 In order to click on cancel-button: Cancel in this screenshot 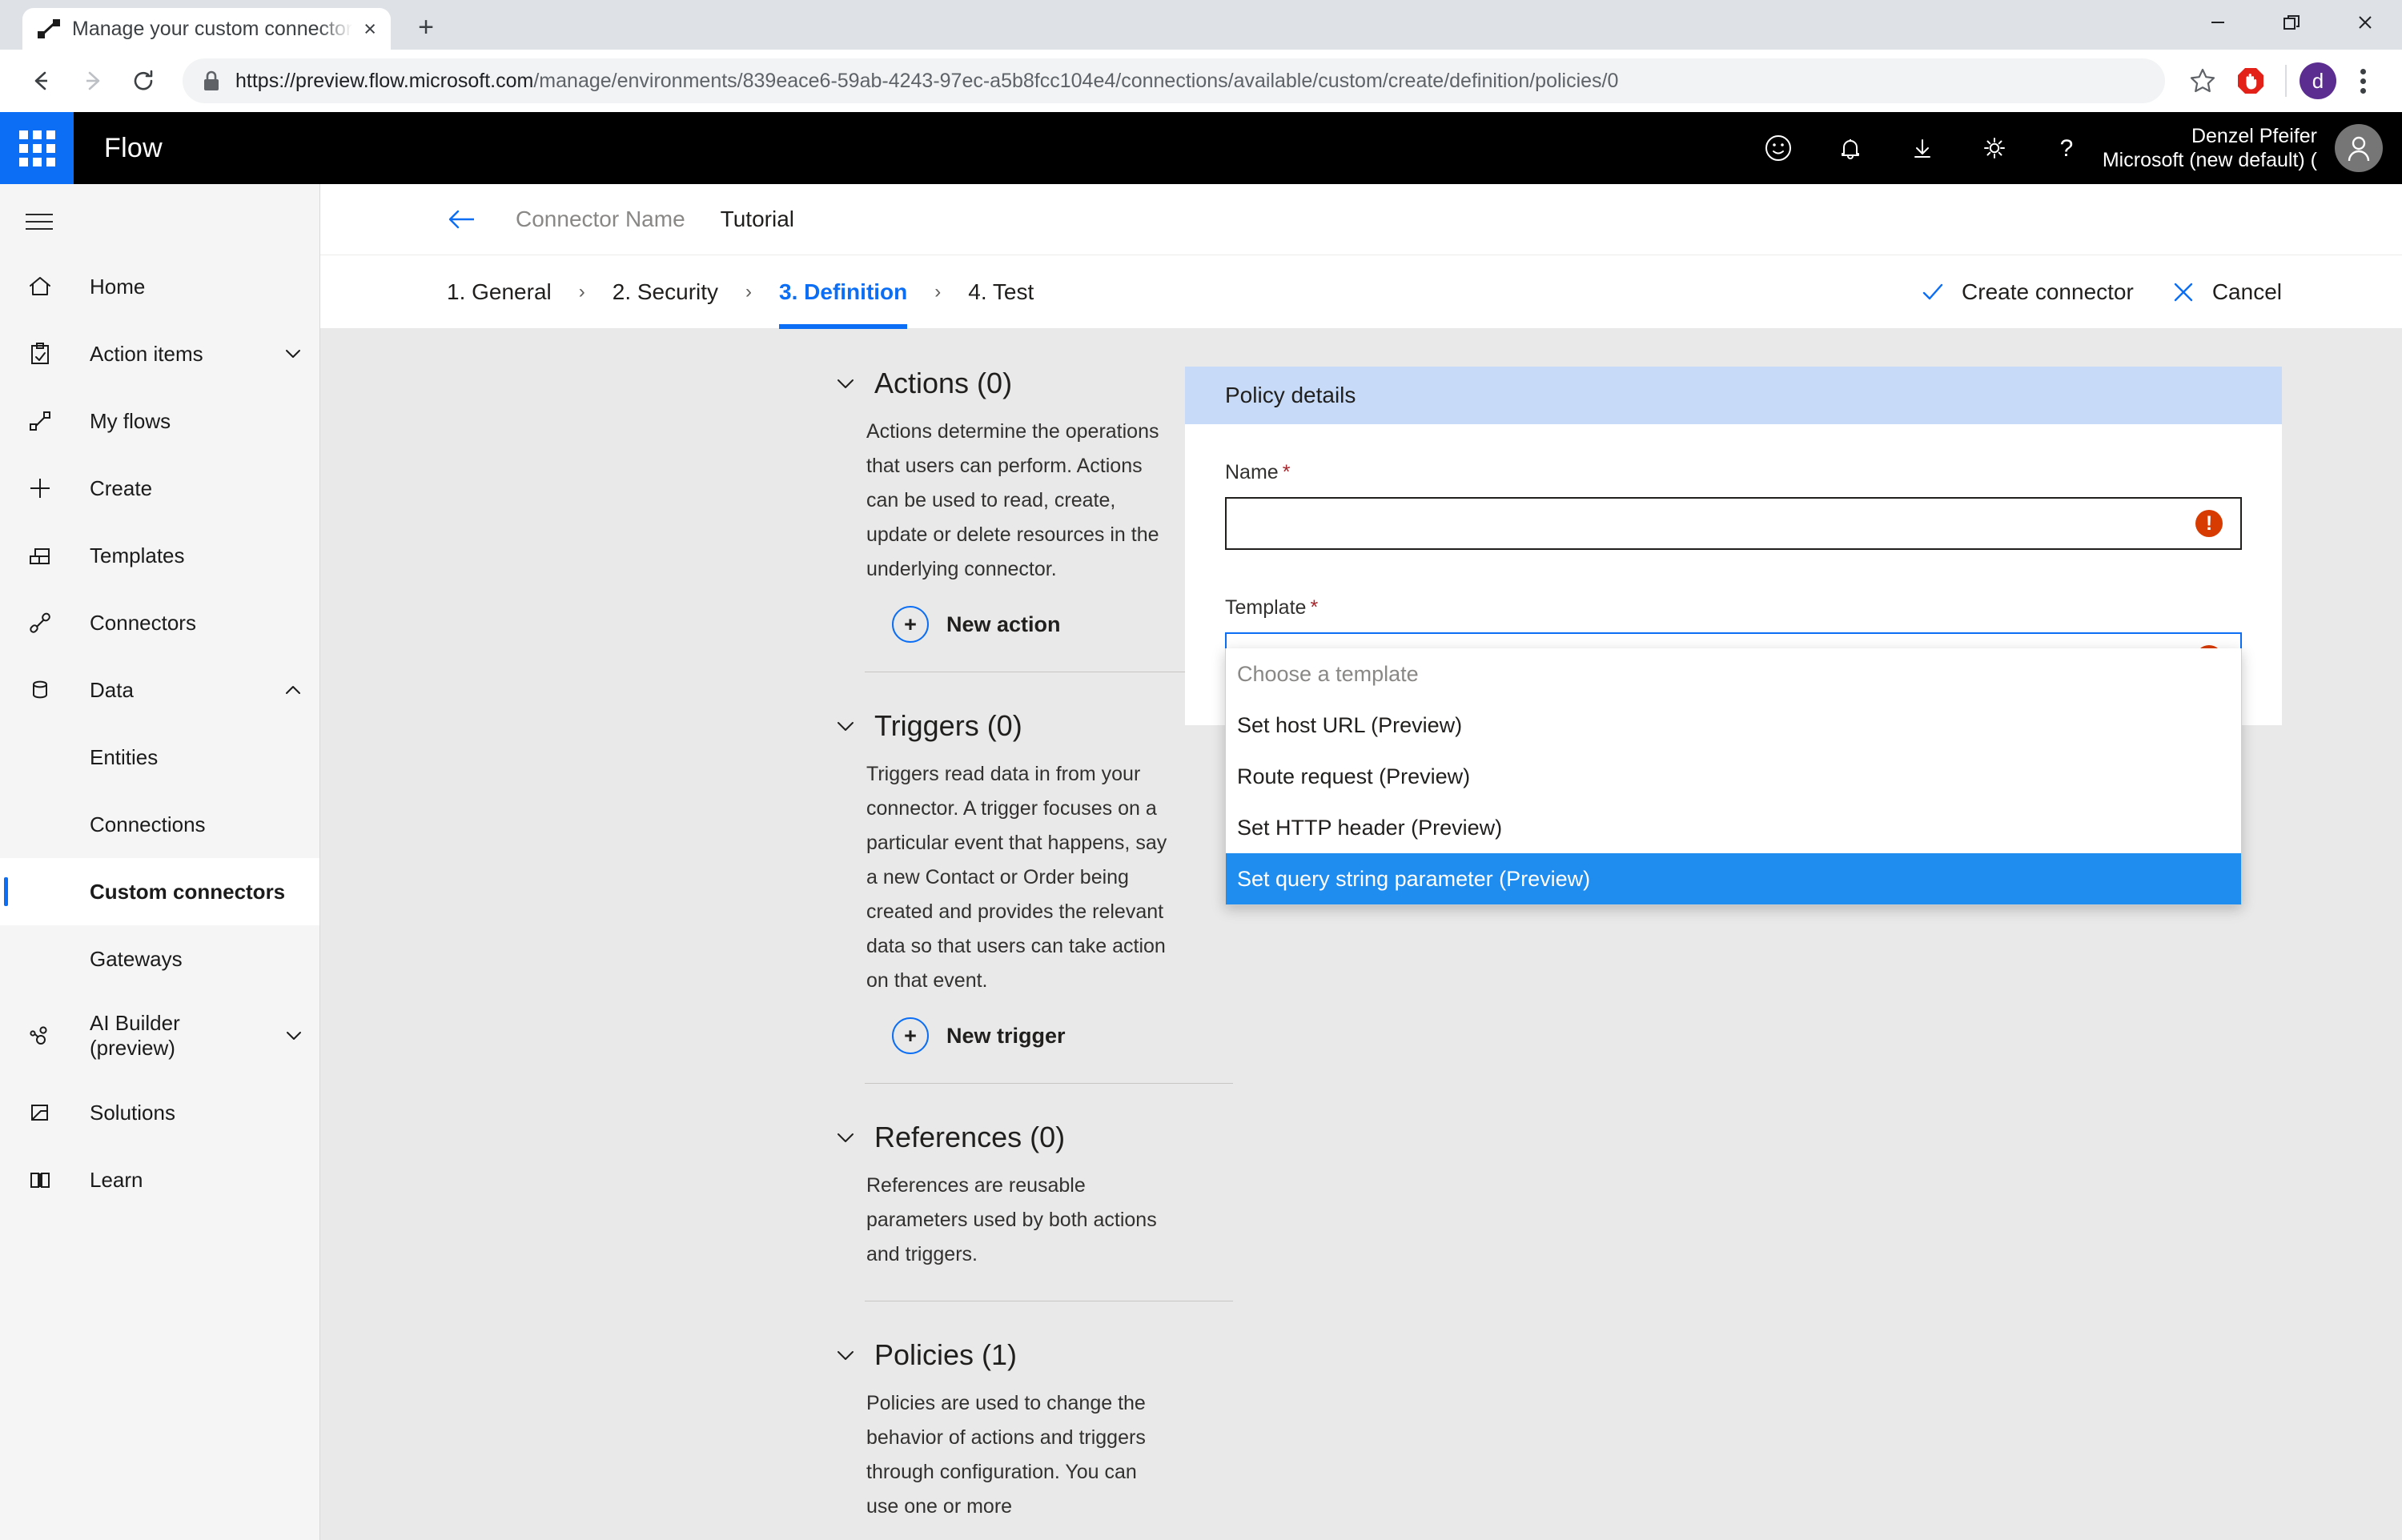, I will do `click(2226, 292)`.